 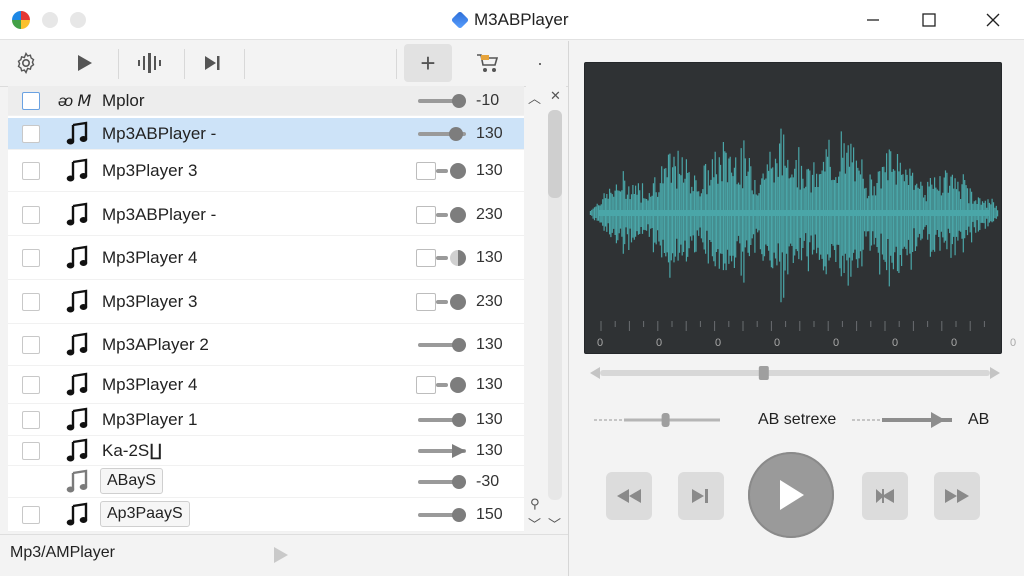 I want to click on more-icon: ·, so click(x=540, y=62).